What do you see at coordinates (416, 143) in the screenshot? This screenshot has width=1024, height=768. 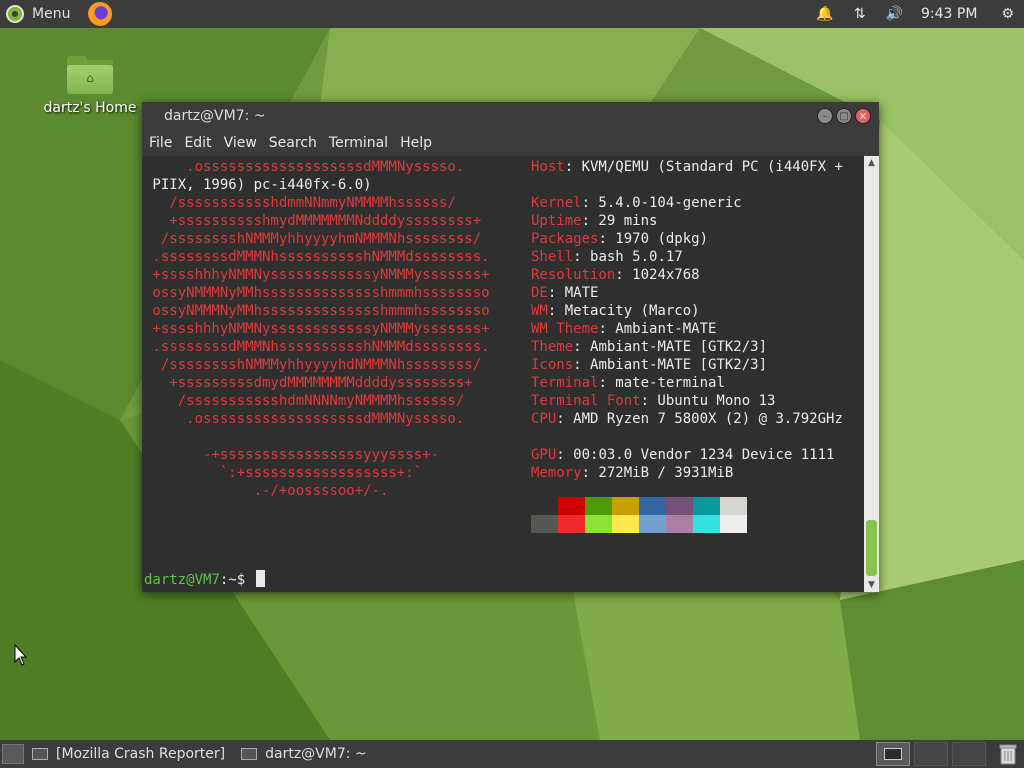 I see `menu-help: Help` at bounding box center [416, 143].